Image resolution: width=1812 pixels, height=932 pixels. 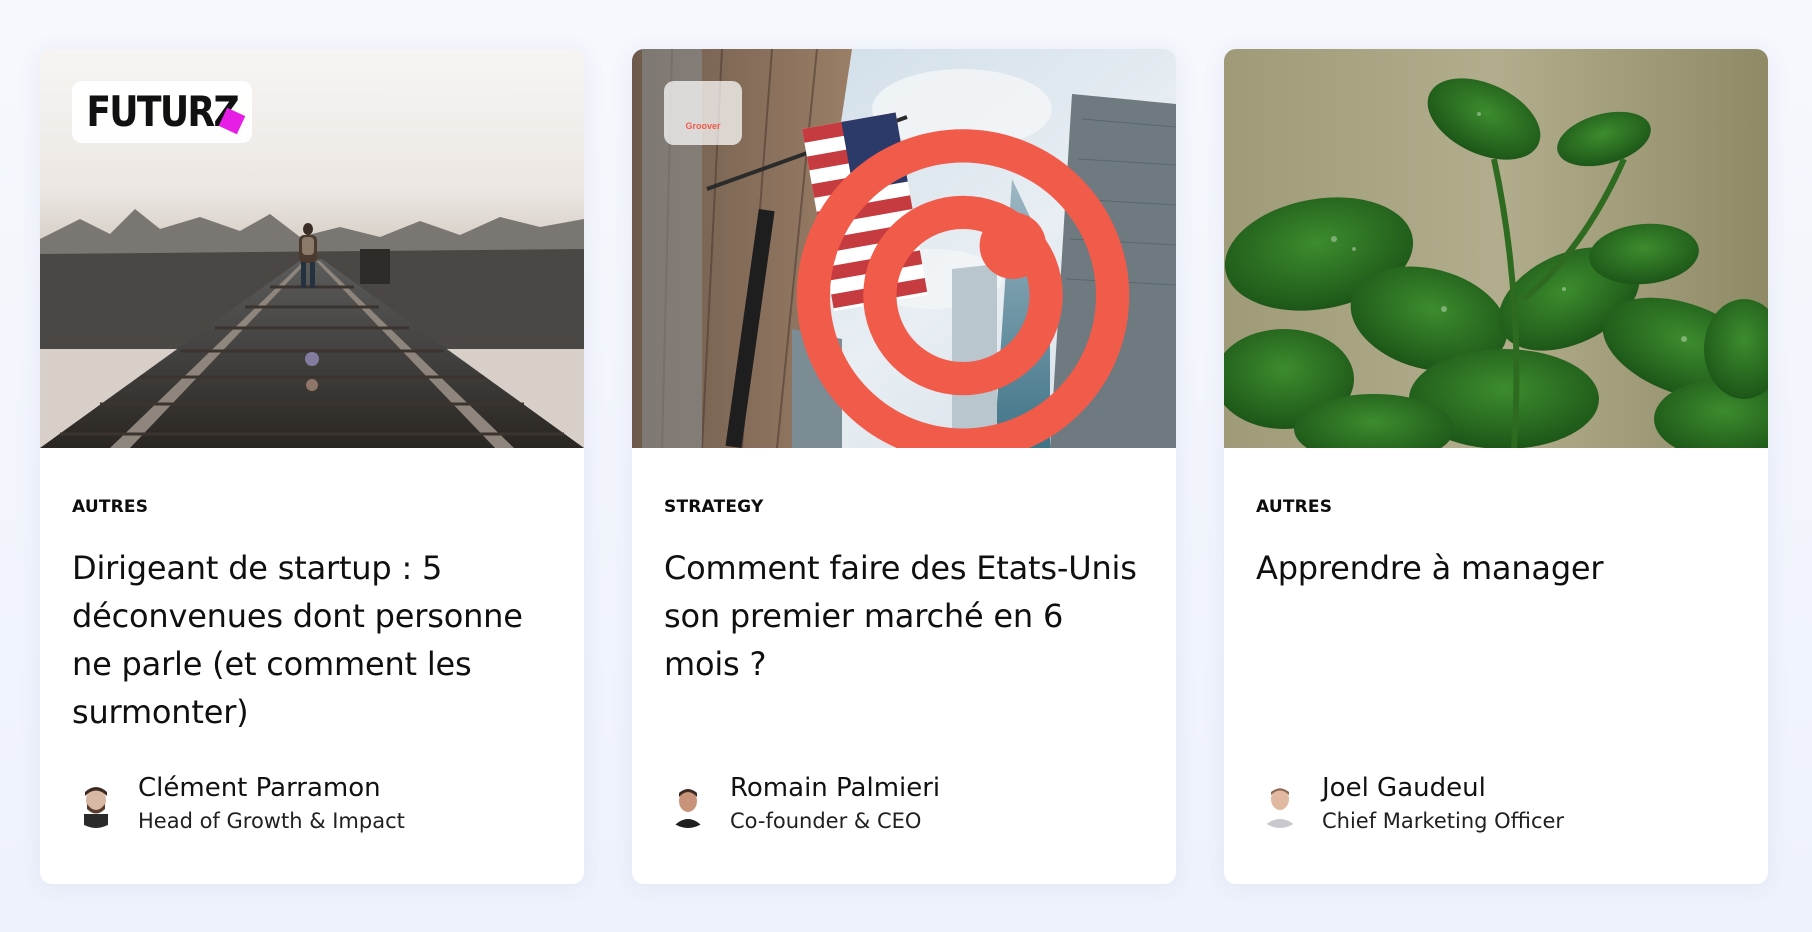 I want to click on company-logo-badge: FUTURZ, so click(x=162, y=112).